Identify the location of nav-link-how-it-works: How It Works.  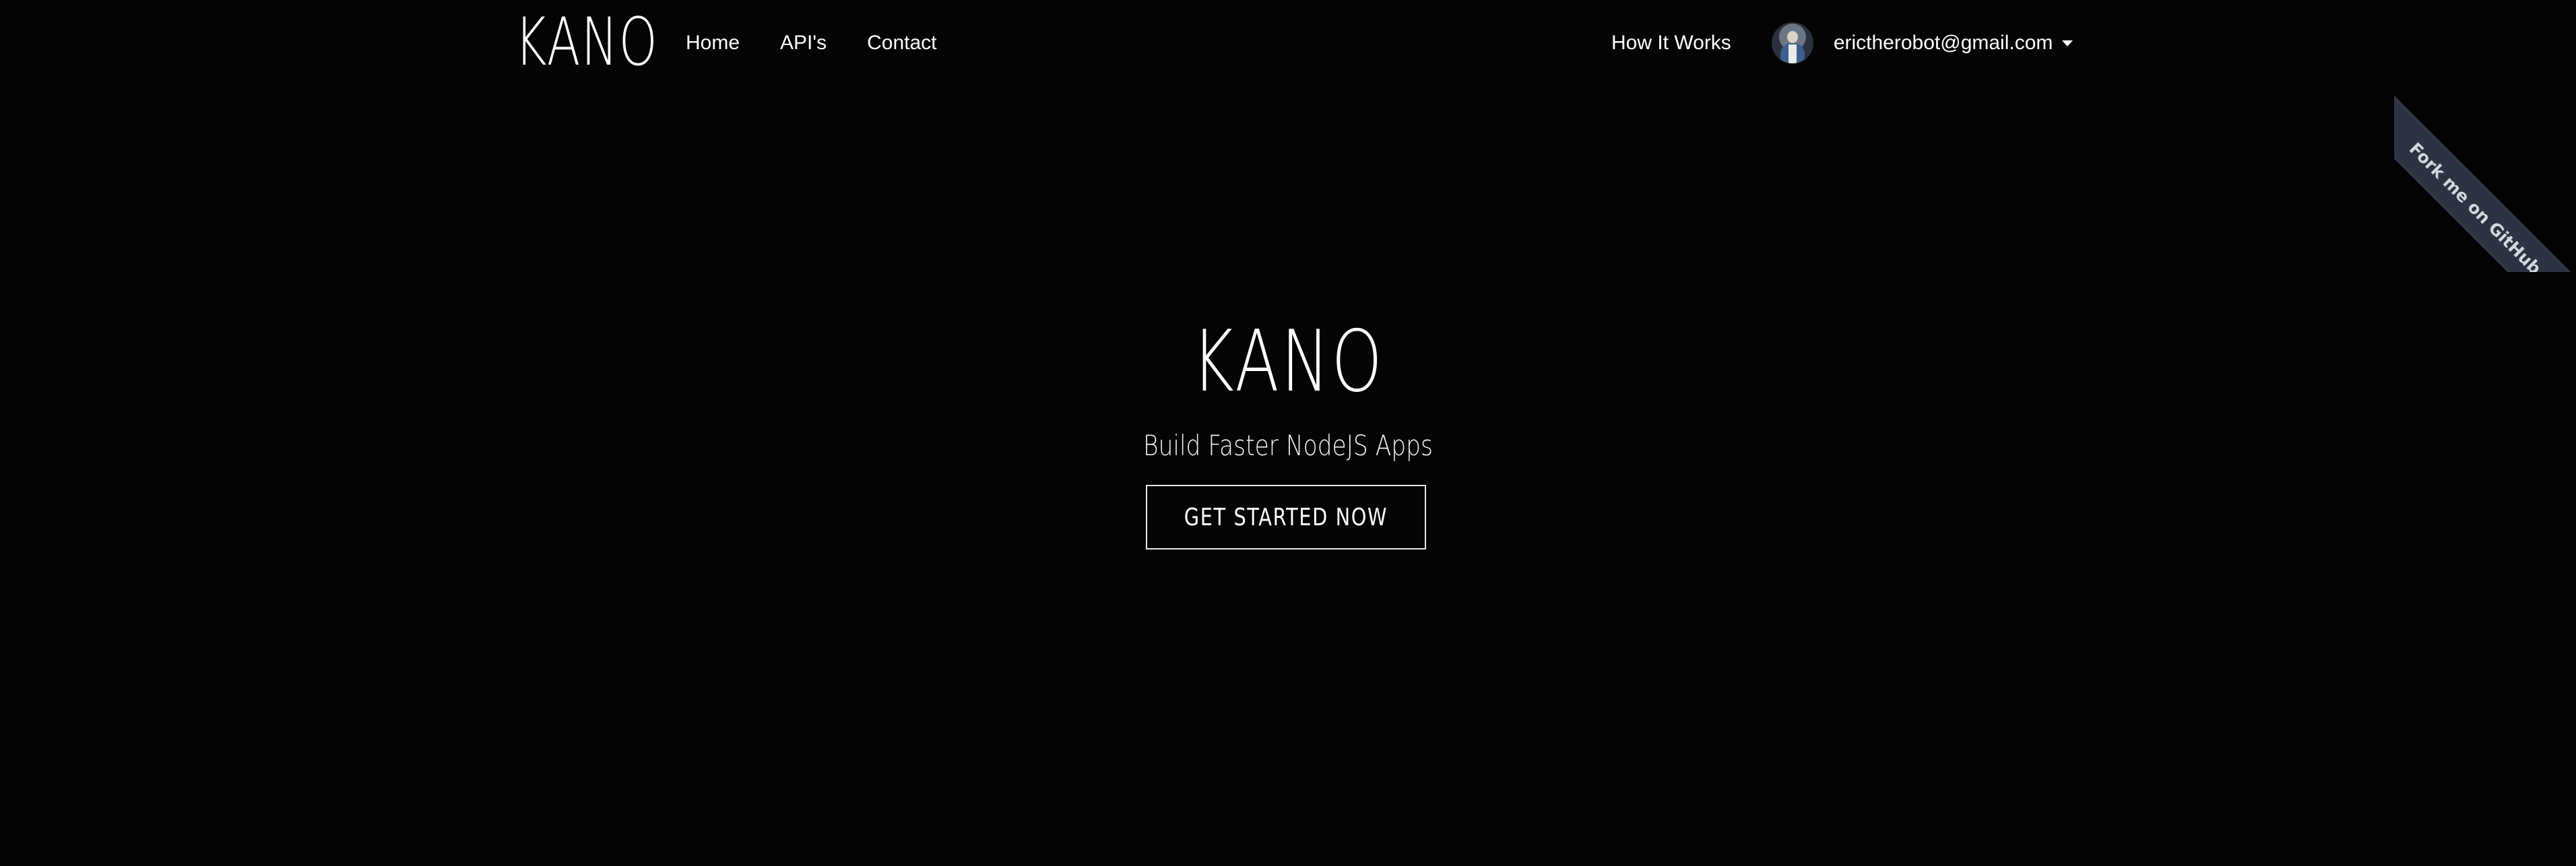
(1671, 43).